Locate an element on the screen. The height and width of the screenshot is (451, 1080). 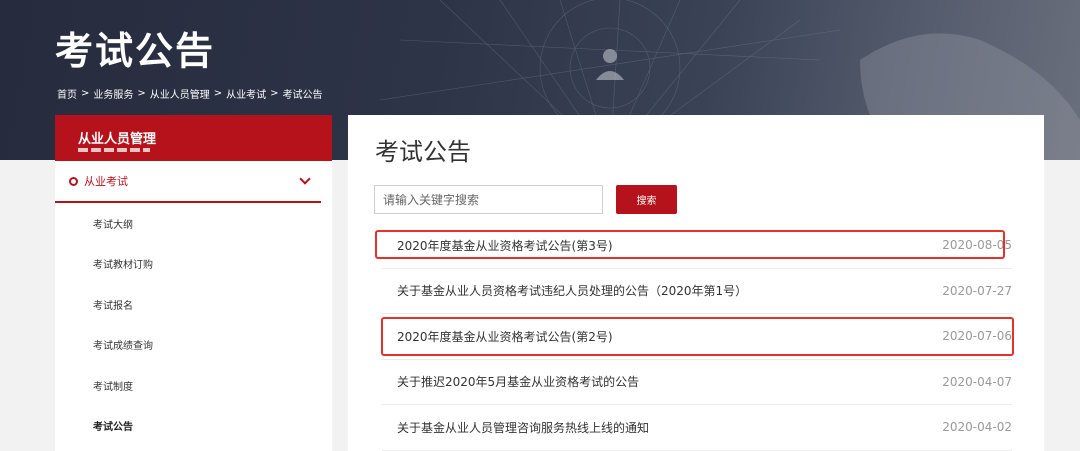
banner-title: 考试公告 is located at coordinates (135, 51).